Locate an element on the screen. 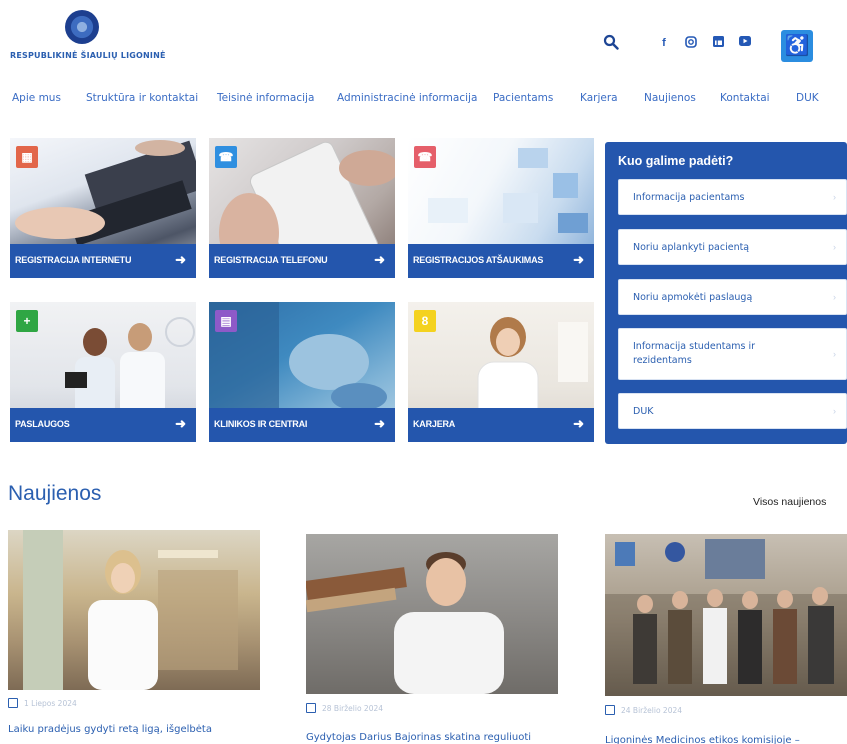 This screenshot has width=847, height=744. medical-kit-badge-icon: + is located at coordinates (27, 321).